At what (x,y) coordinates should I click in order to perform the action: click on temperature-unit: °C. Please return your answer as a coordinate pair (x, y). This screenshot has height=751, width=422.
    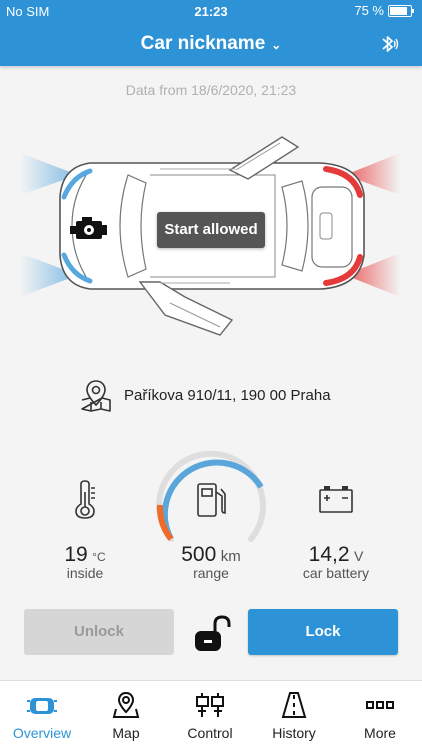
    Looking at the image, I should click on (99, 557).